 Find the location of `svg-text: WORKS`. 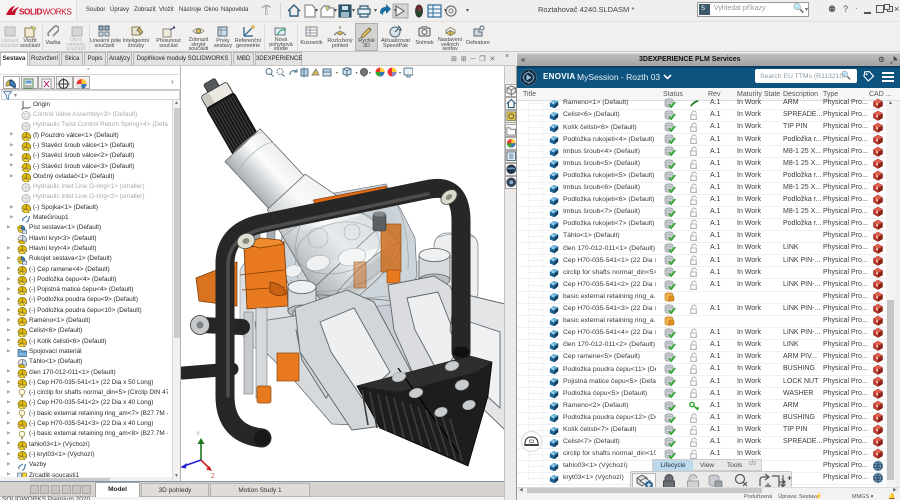

svg-text: WORKS is located at coordinates (58, 12).